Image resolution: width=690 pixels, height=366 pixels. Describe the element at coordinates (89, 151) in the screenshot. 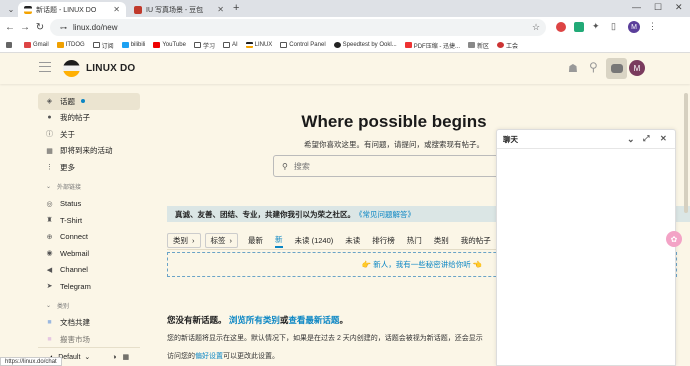

I see `sidebar-item-events: ▦ 即将到来的活动` at that location.